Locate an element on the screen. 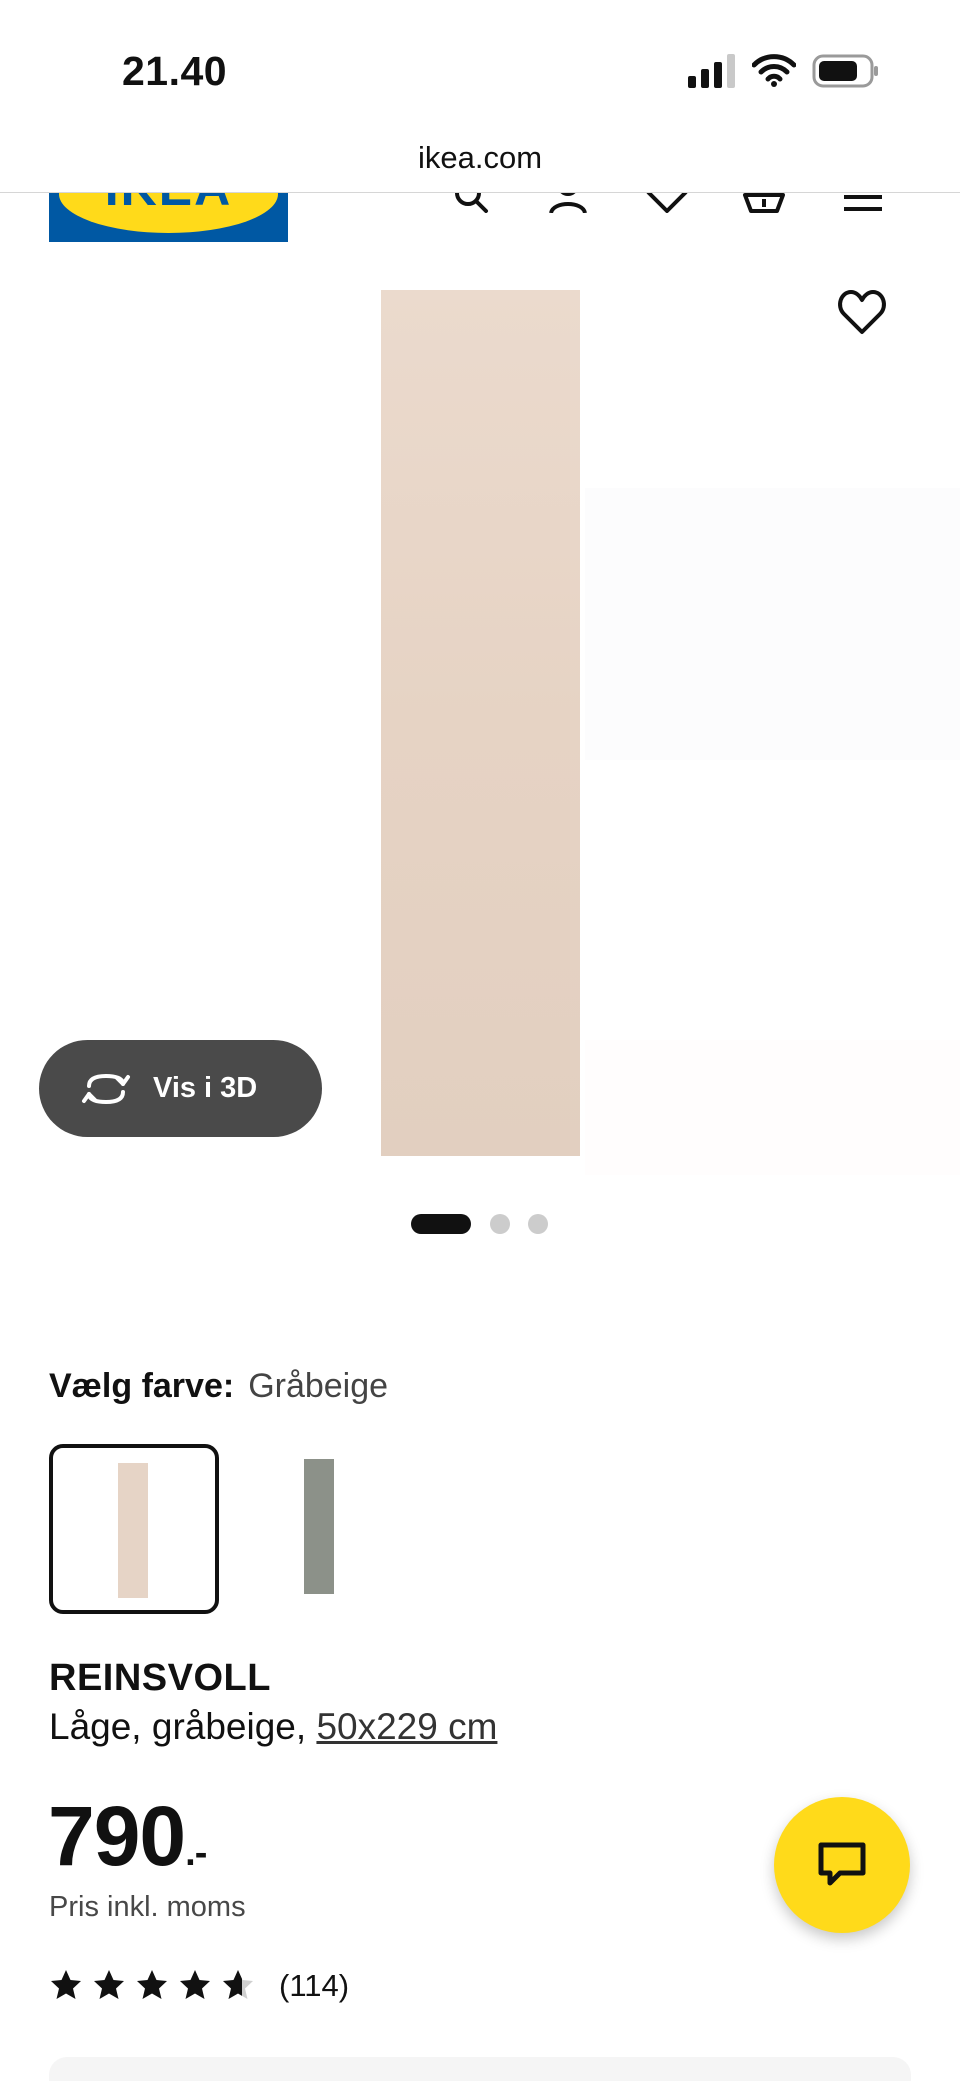  product-description: Låge, gråbeige, 50x229 cm is located at coordinates (273, 1727).